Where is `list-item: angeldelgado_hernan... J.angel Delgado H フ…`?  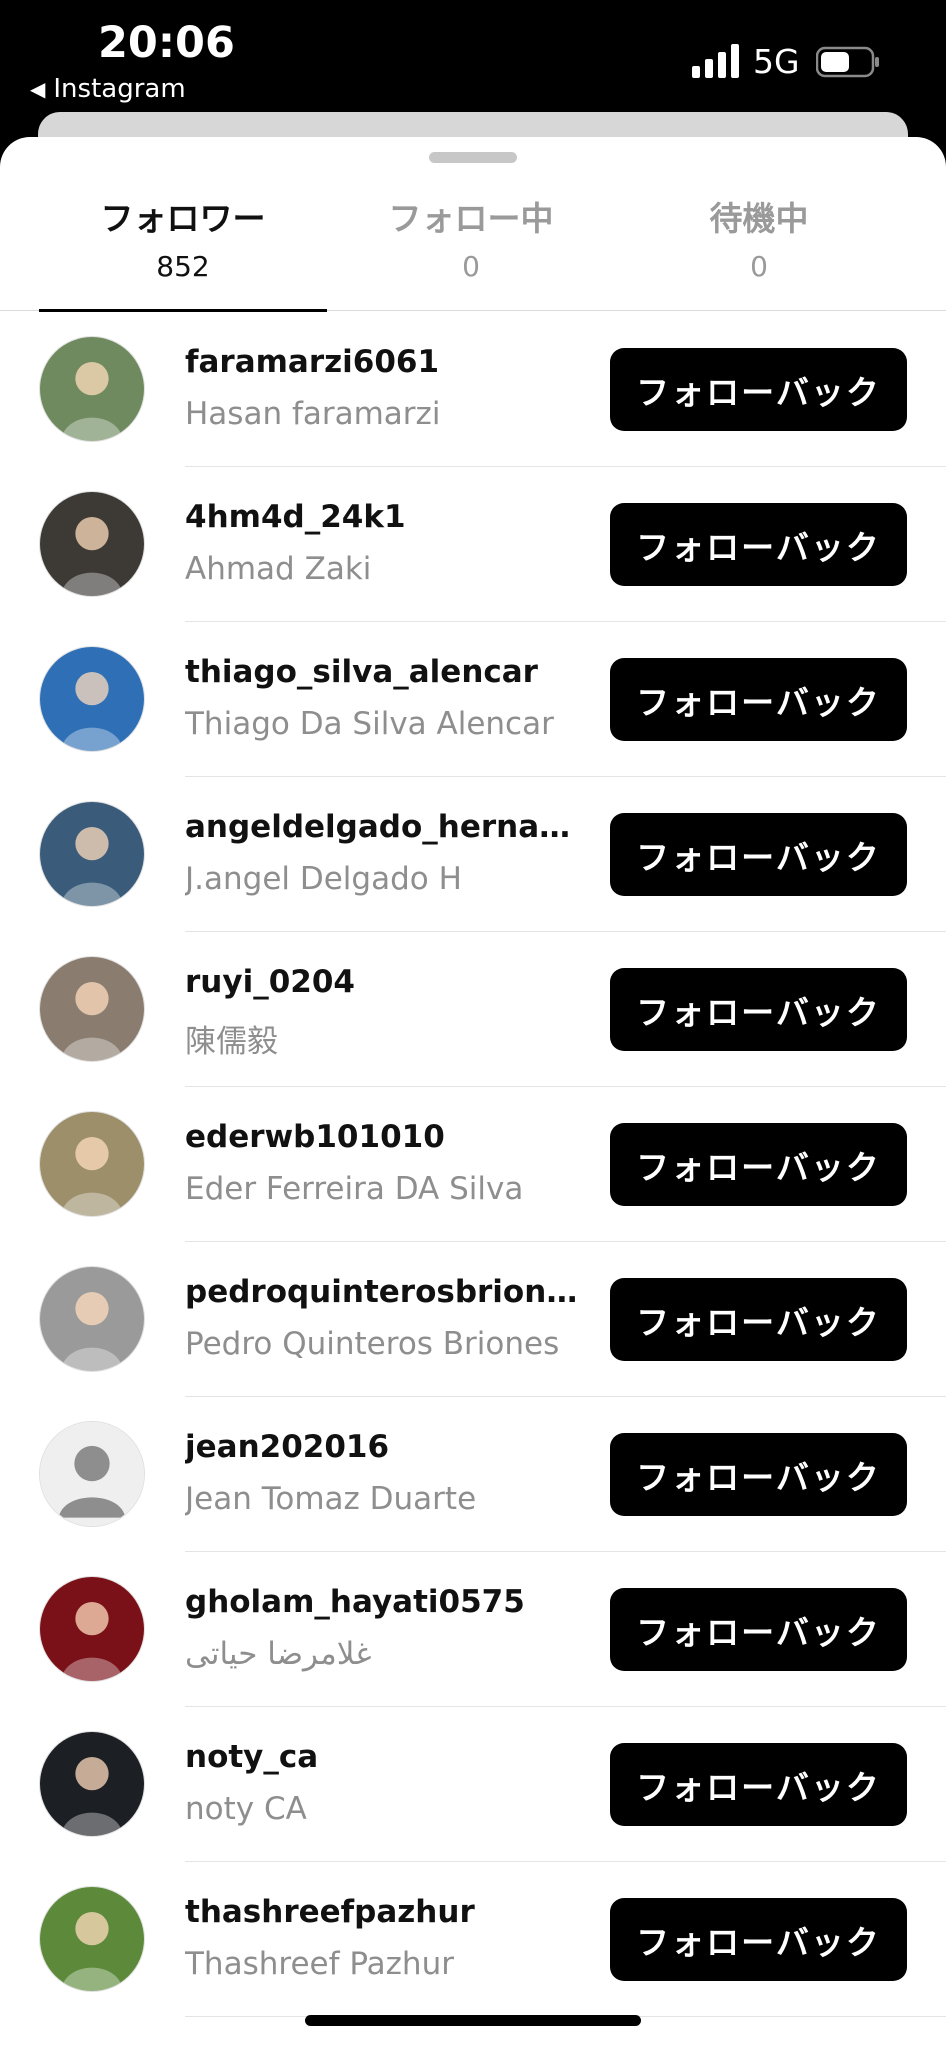
list-item: angeldelgado_hernan... J.angel Delgado H フ… is located at coordinates (473, 854).